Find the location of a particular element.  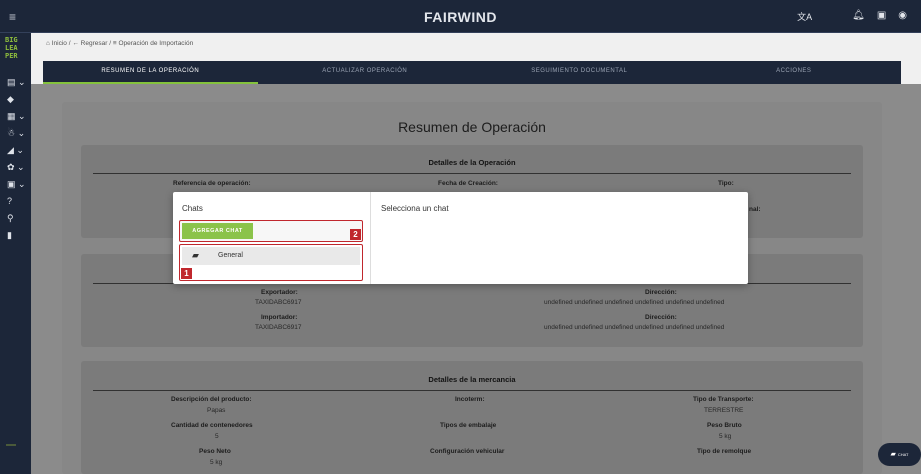

sidebar-logo: BIG LEA PER is located at coordinates (11, 48).